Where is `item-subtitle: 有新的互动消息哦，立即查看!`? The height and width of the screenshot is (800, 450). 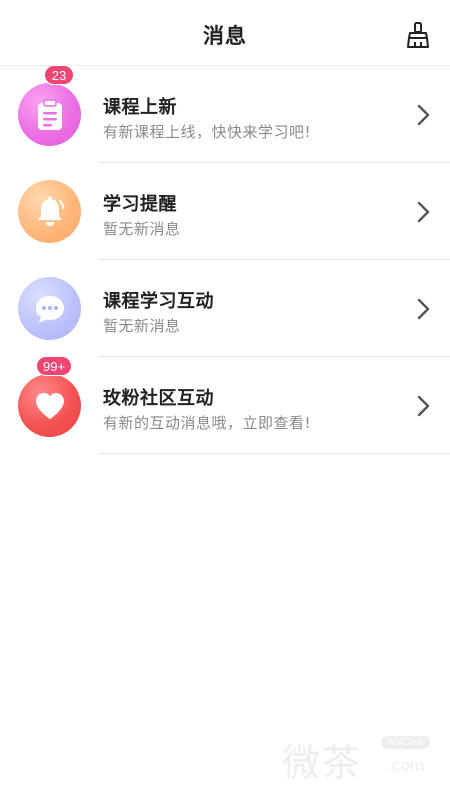 item-subtitle: 有新的互动消息哦，立即查看! is located at coordinates (207, 423).